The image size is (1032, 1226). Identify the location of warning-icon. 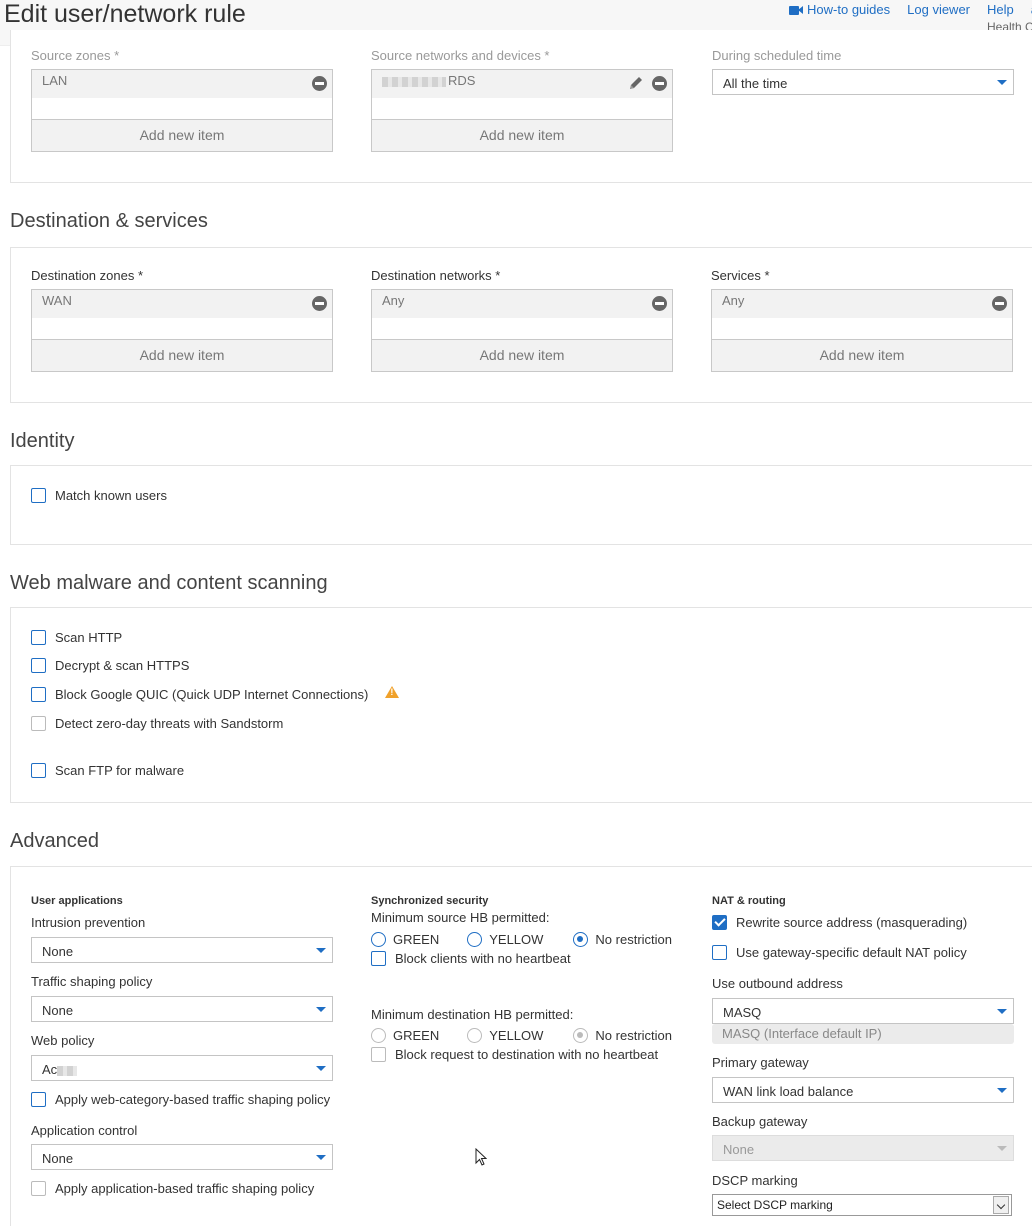
(392, 691).